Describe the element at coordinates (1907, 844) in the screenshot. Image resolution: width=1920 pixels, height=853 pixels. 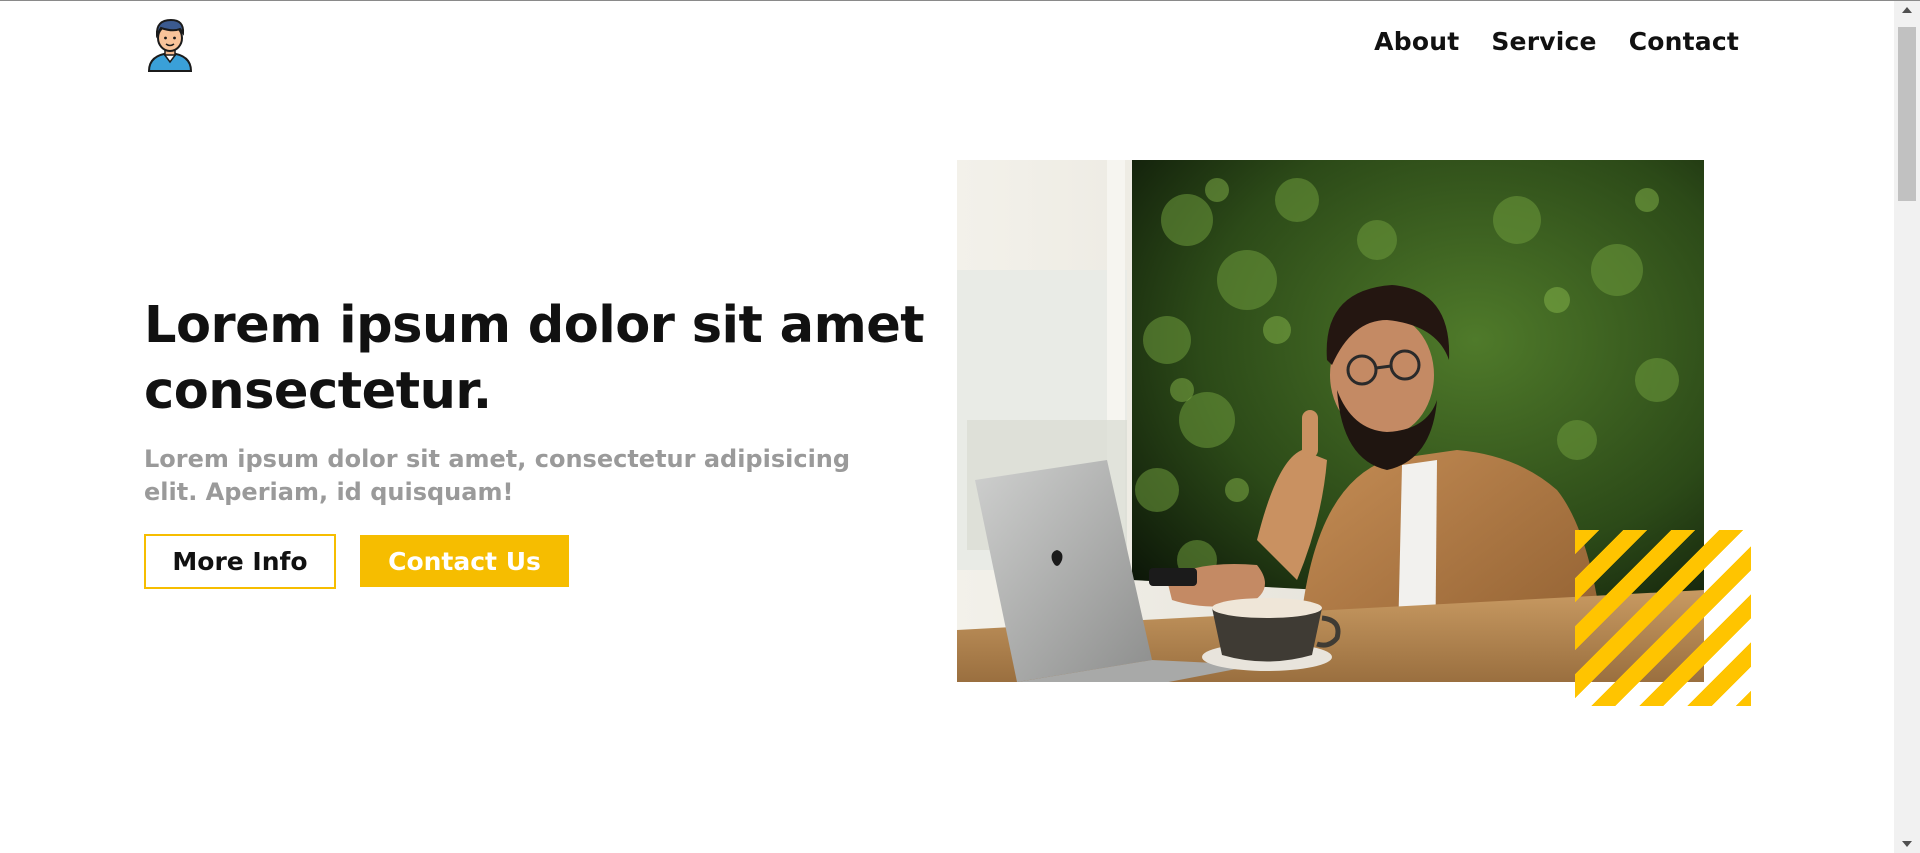
I see `scroll-down-arrow-icon` at that location.